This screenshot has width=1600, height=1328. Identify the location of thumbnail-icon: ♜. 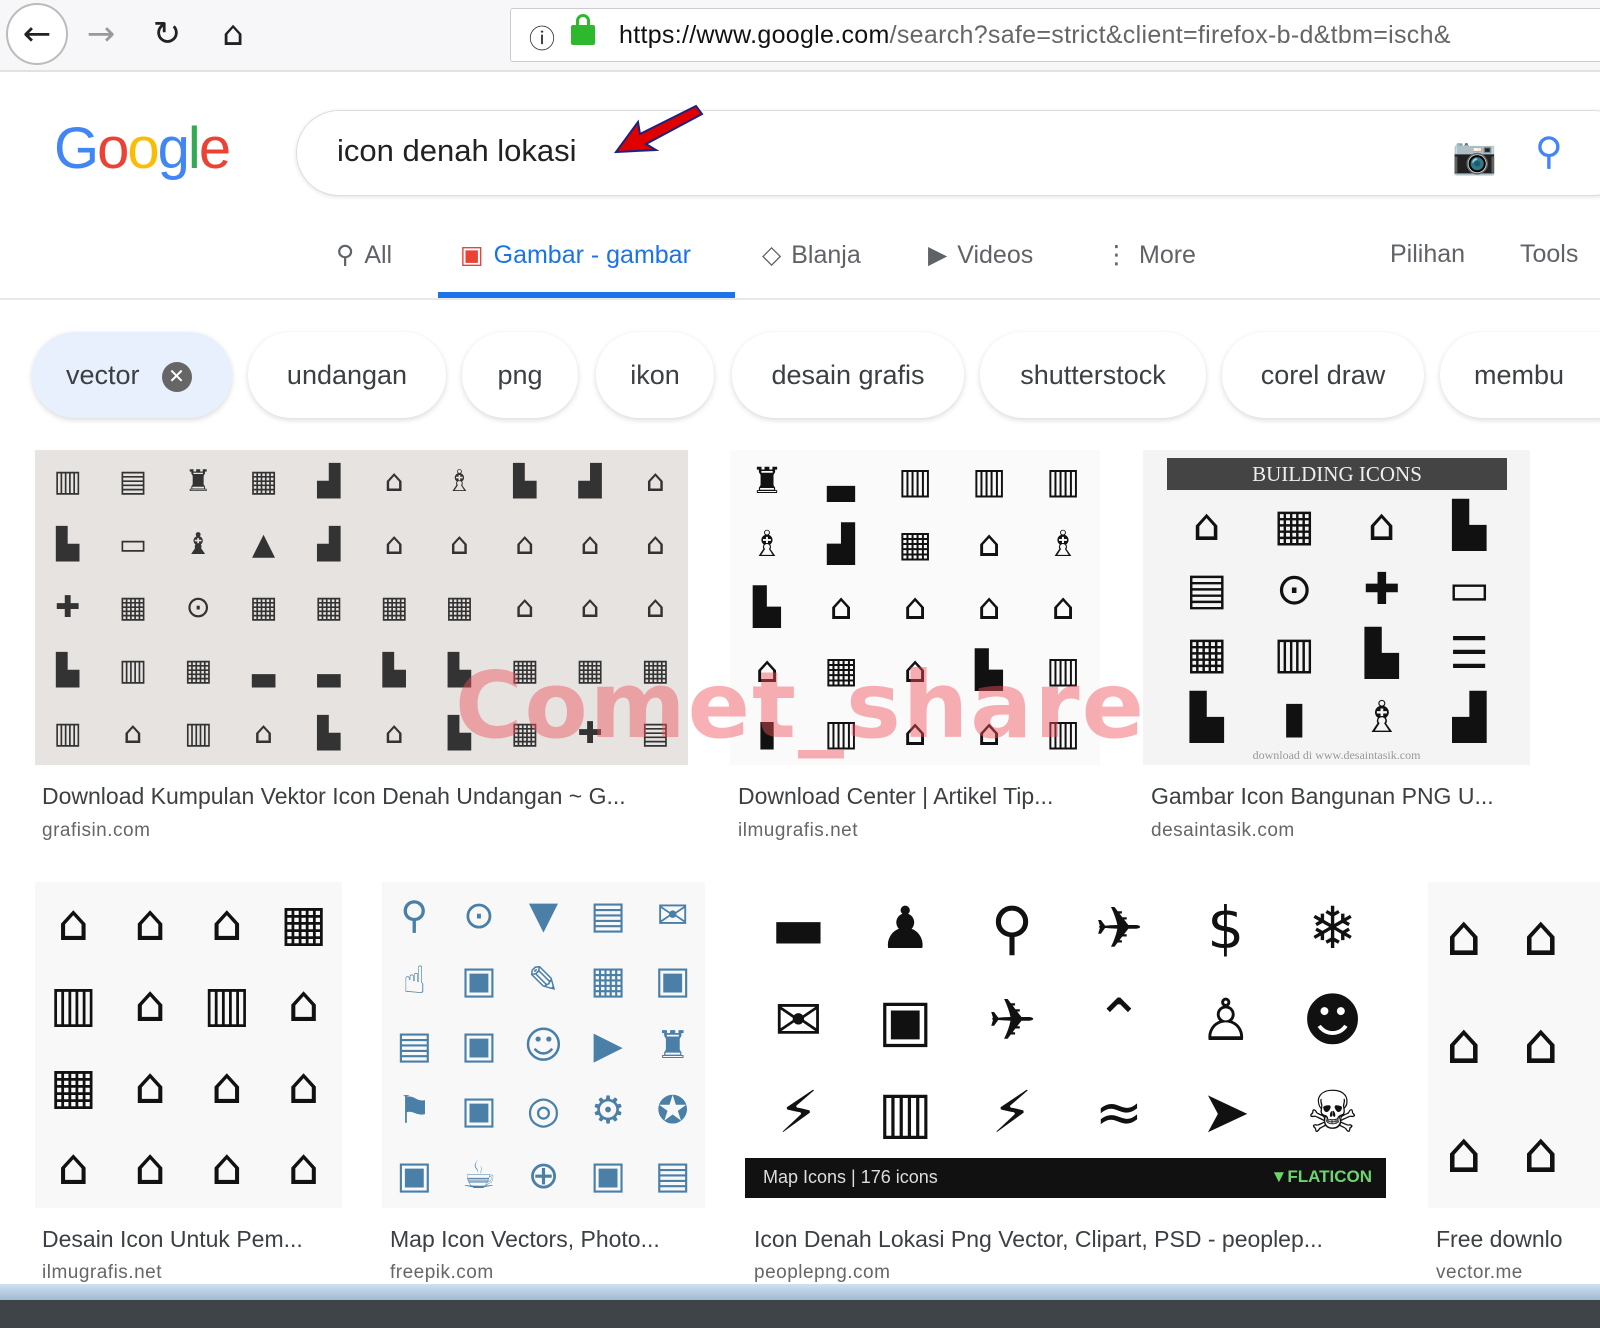
(672, 1044).